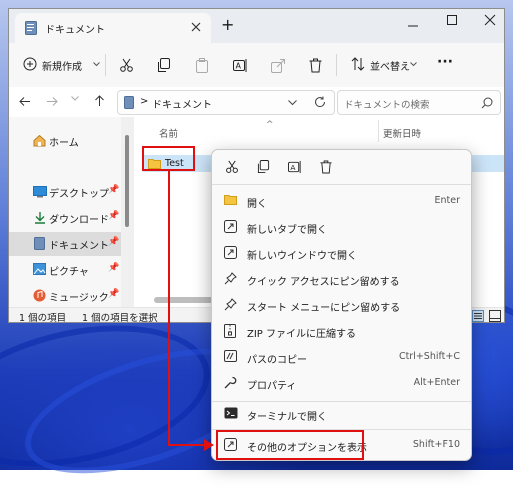  What do you see at coordinates (302, 256) in the screenshot?
I see `menu-item-label: 新しいウインドウで開く` at bounding box center [302, 256].